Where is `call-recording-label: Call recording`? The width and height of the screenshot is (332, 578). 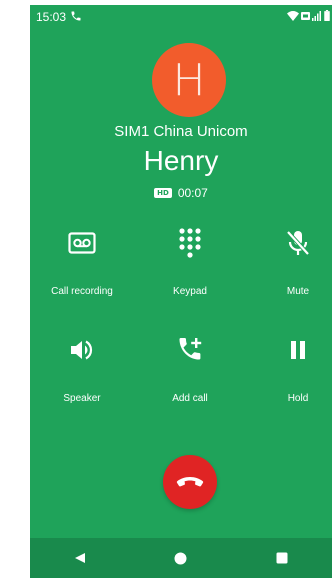
call-recording-label: Call recording is located at coordinates (82, 291).